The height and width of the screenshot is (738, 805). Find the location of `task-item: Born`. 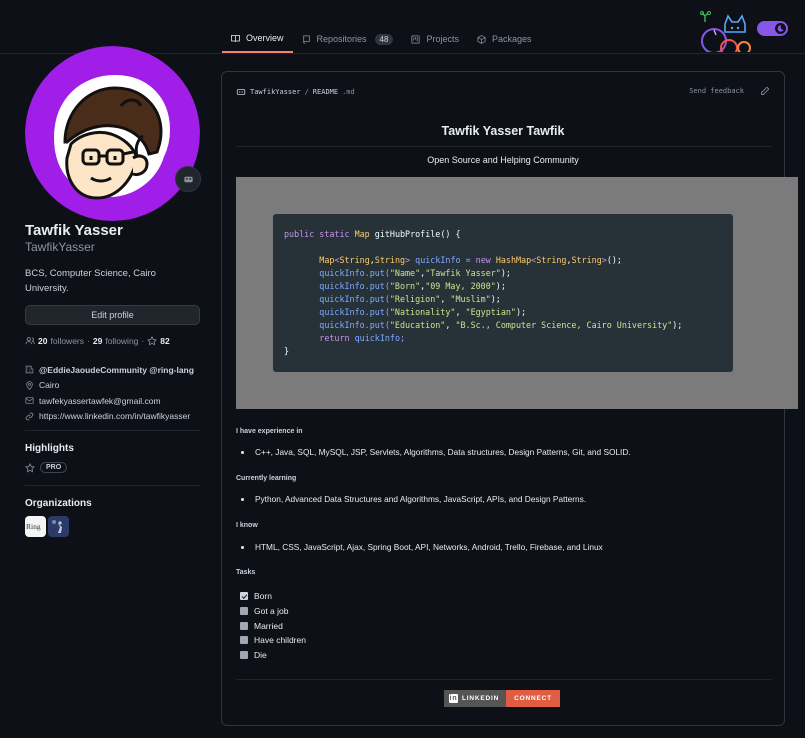

task-item: Born is located at coordinates (273, 596).